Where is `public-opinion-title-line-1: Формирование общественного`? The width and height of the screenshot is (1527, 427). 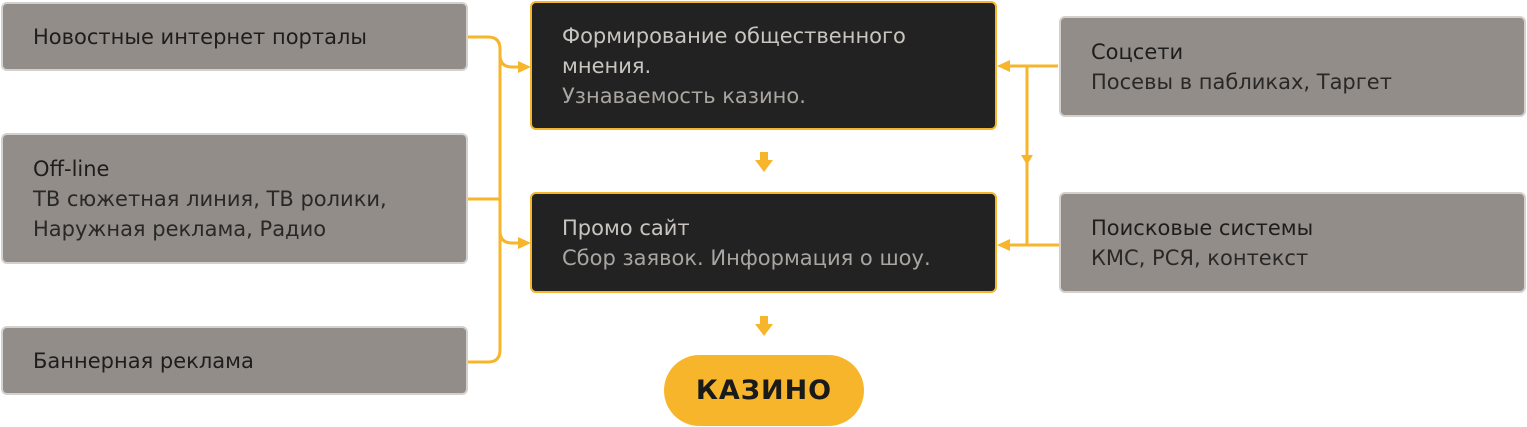 public-opinion-title-line-1: Формирование общественного is located at coordinates (734, 35).